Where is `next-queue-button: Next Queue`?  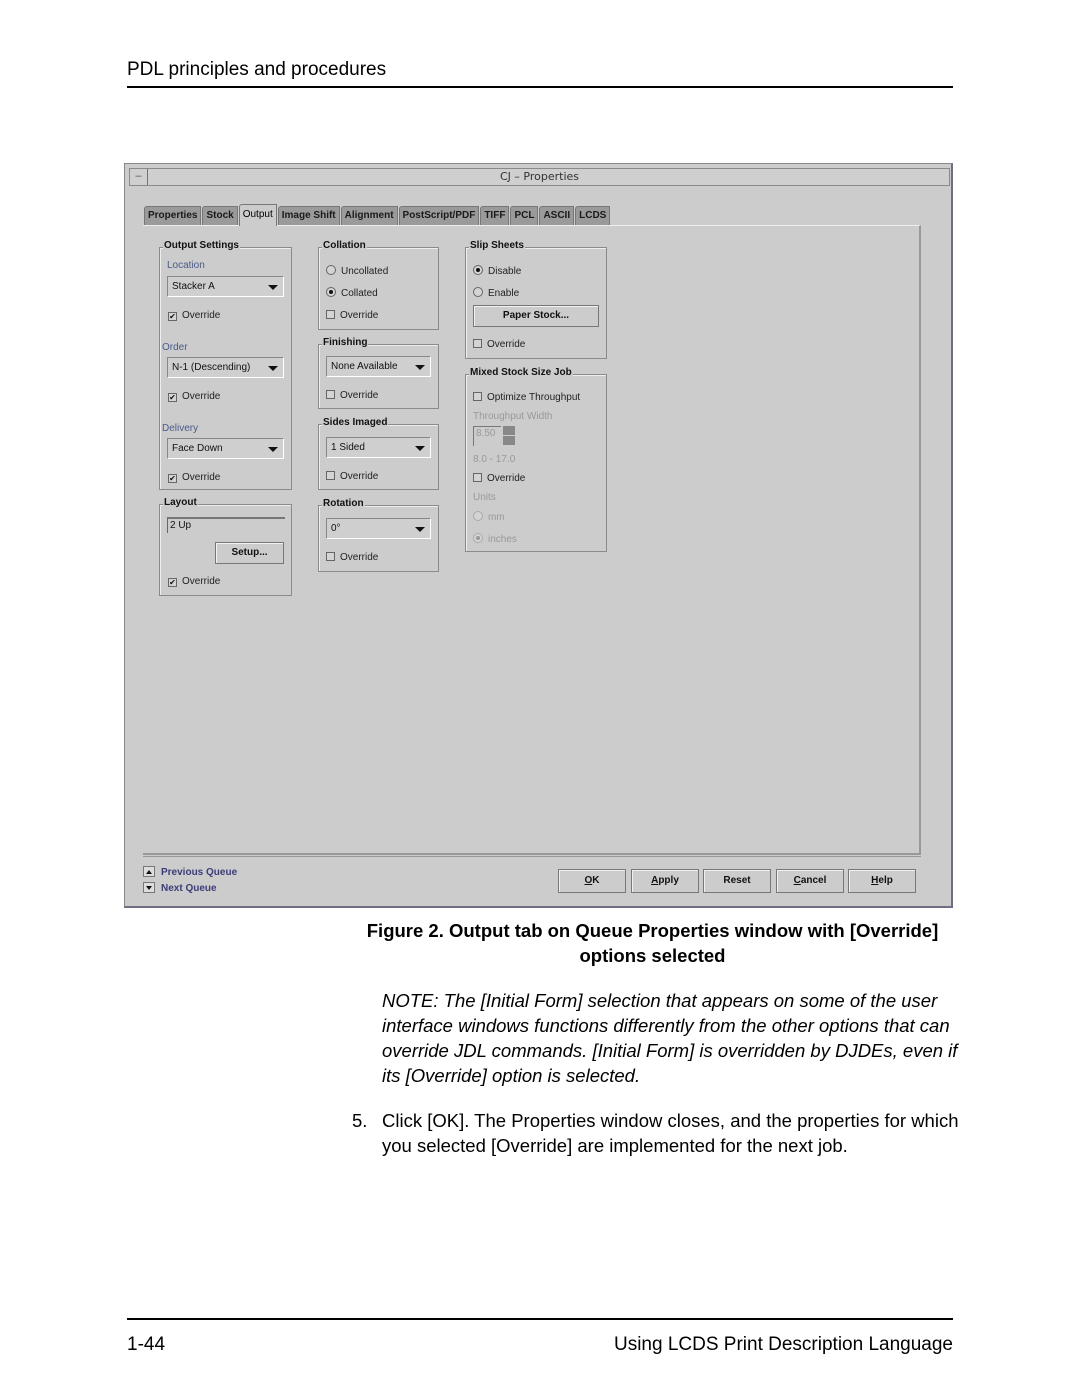
next-queue-button: Next Queue is located at coordinates (180, 888).